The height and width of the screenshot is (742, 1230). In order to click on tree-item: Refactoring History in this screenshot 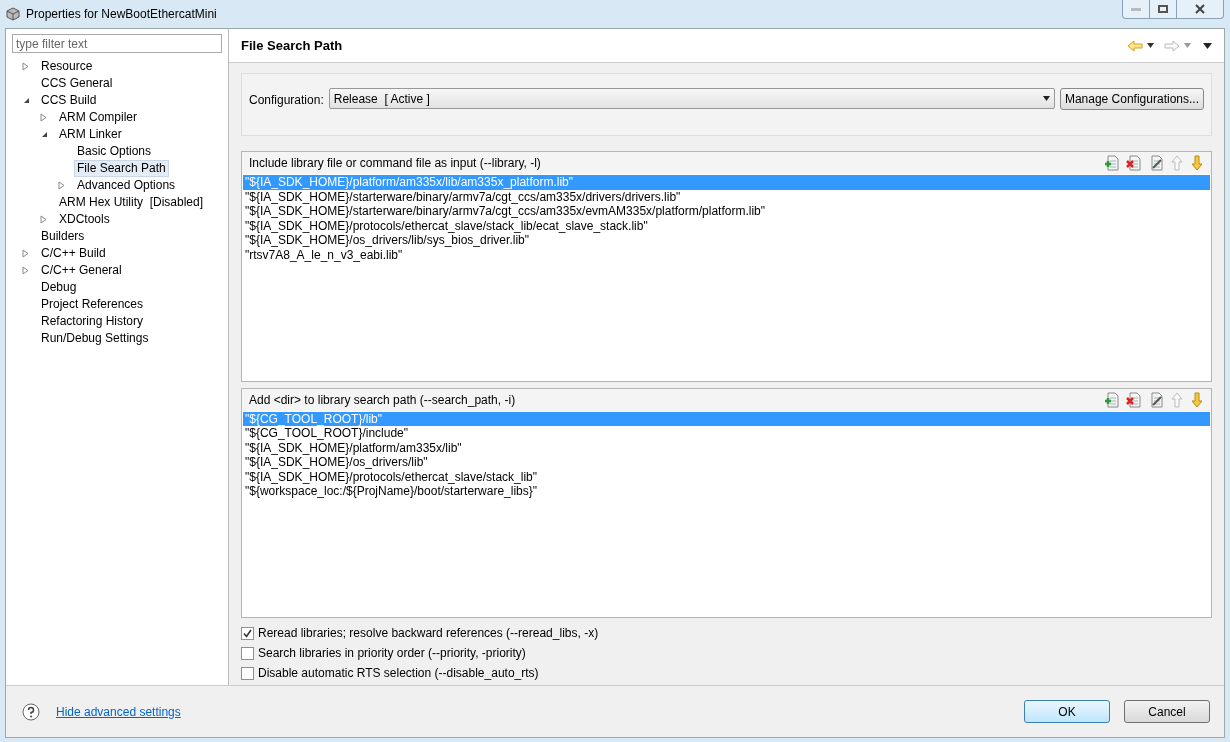, I will do `click(92, 321)`.